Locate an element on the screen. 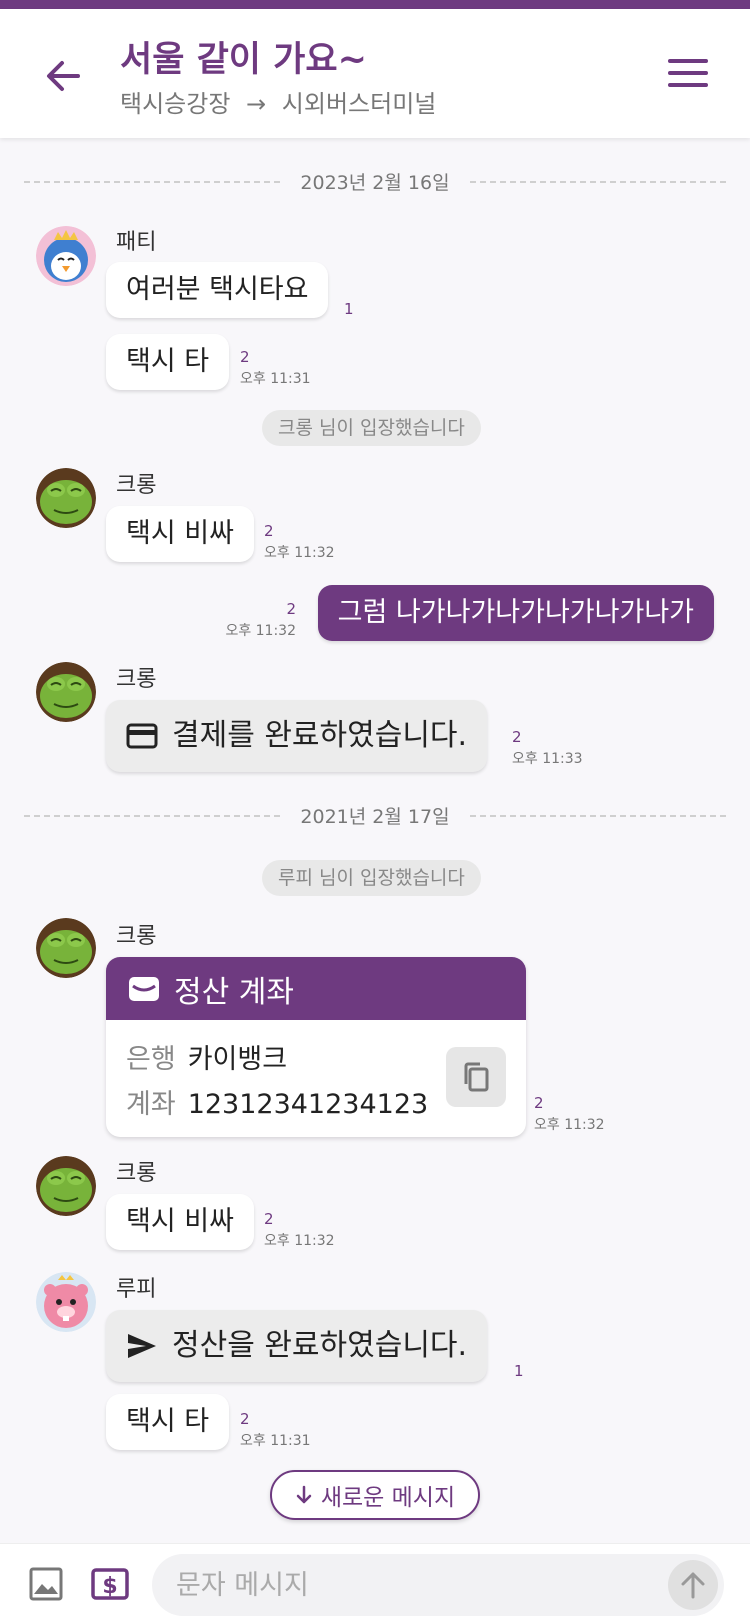 The width and height of the screenshot is (750, 1624). message-time: 오후 11:33 is located at coordinates (547, 759).